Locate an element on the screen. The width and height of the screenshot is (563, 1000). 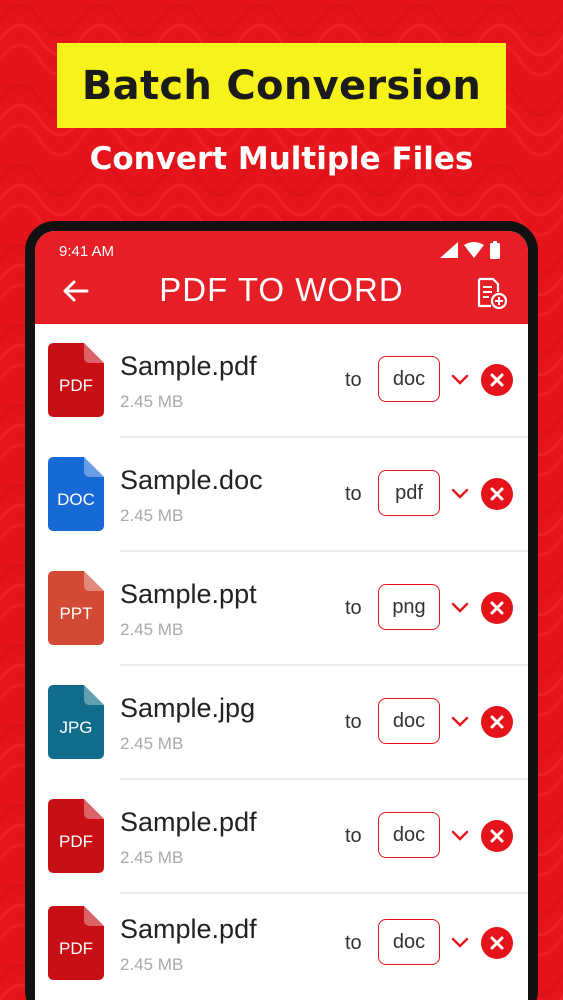
target-format-select: png is located at coordinates (409, 607).